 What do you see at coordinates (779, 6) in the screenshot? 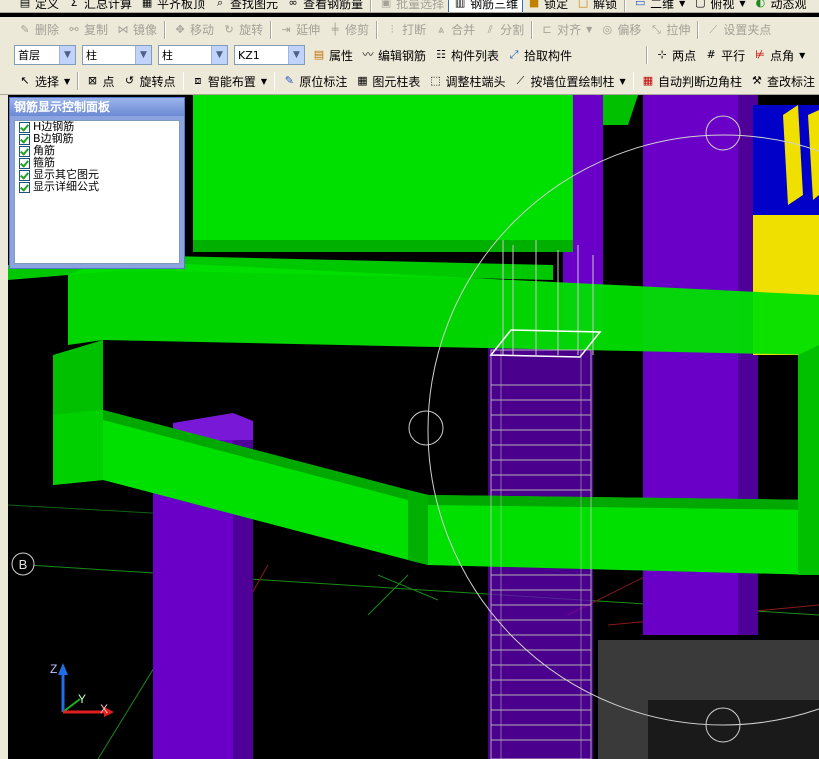
I see `dynamic-view-button: ◐ 动态观` at bounding box center [779, 6].